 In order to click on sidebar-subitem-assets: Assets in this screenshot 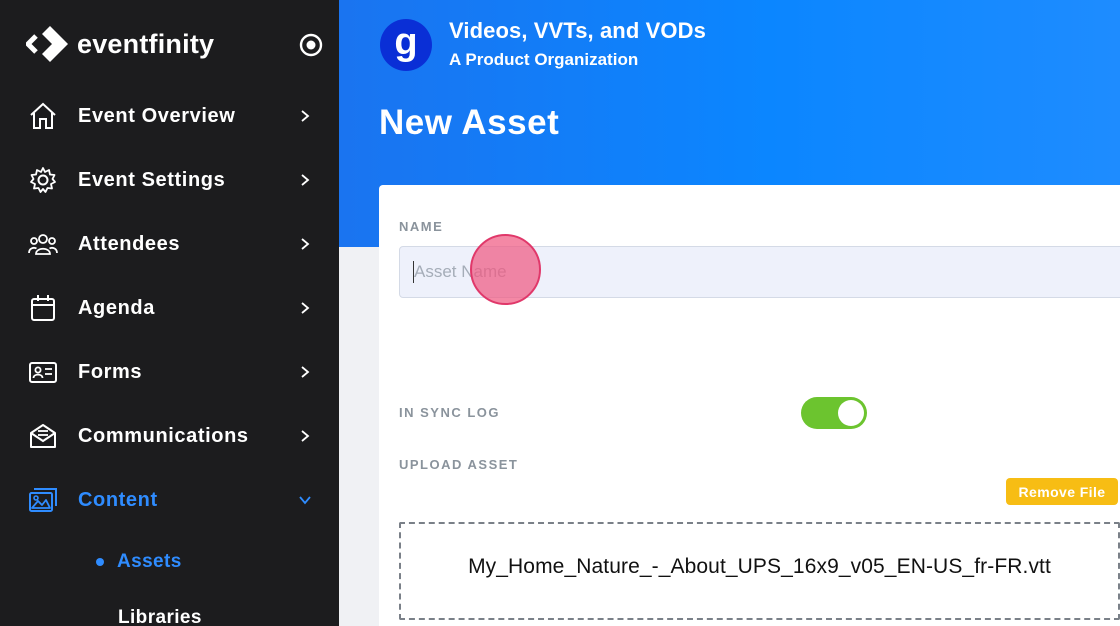, I will do `click(139, 562)`.